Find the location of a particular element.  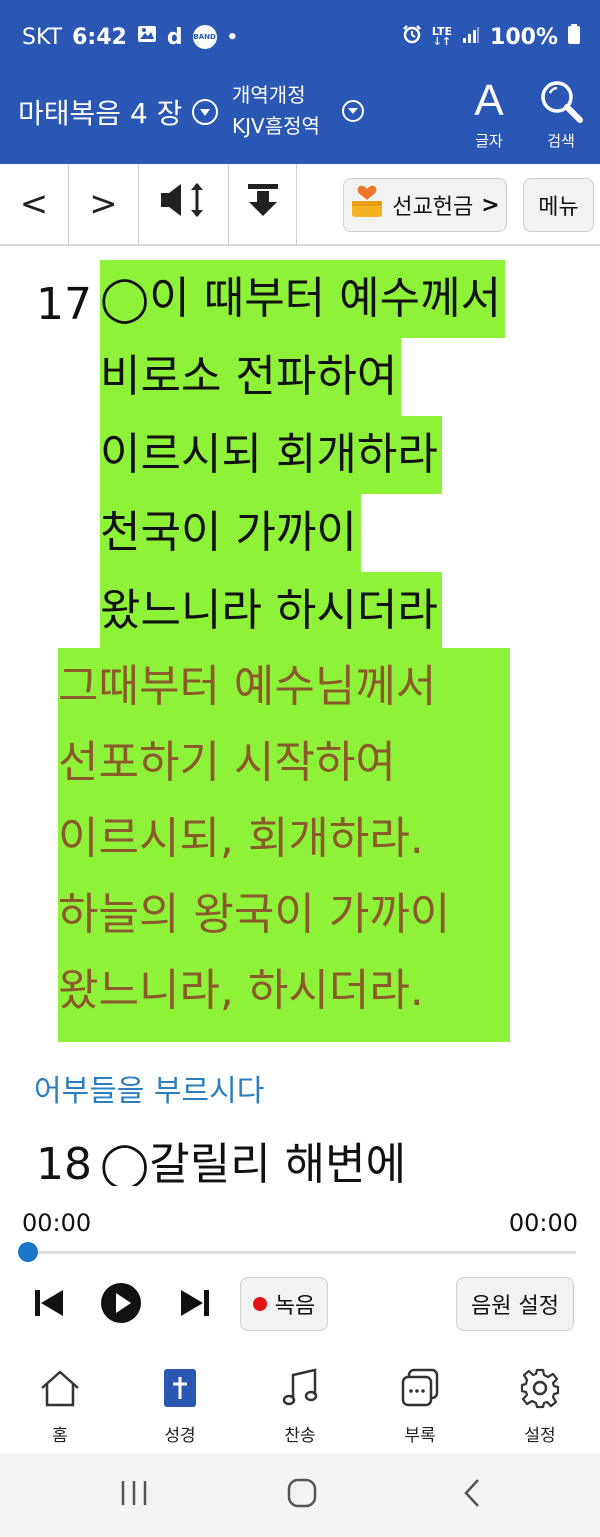

verse17-kjv-line: 비로소 전파하여 is located at coordinates (251, 377).